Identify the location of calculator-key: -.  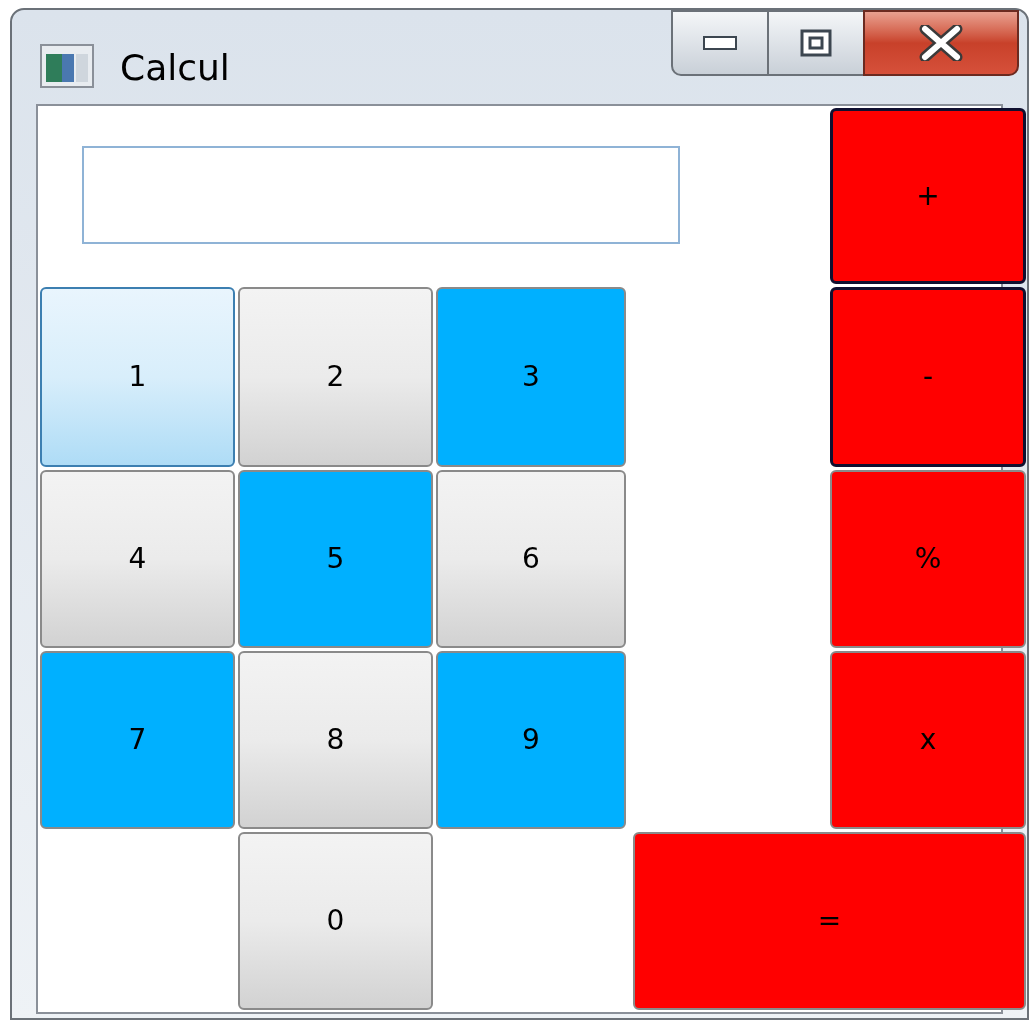
(928, 377).